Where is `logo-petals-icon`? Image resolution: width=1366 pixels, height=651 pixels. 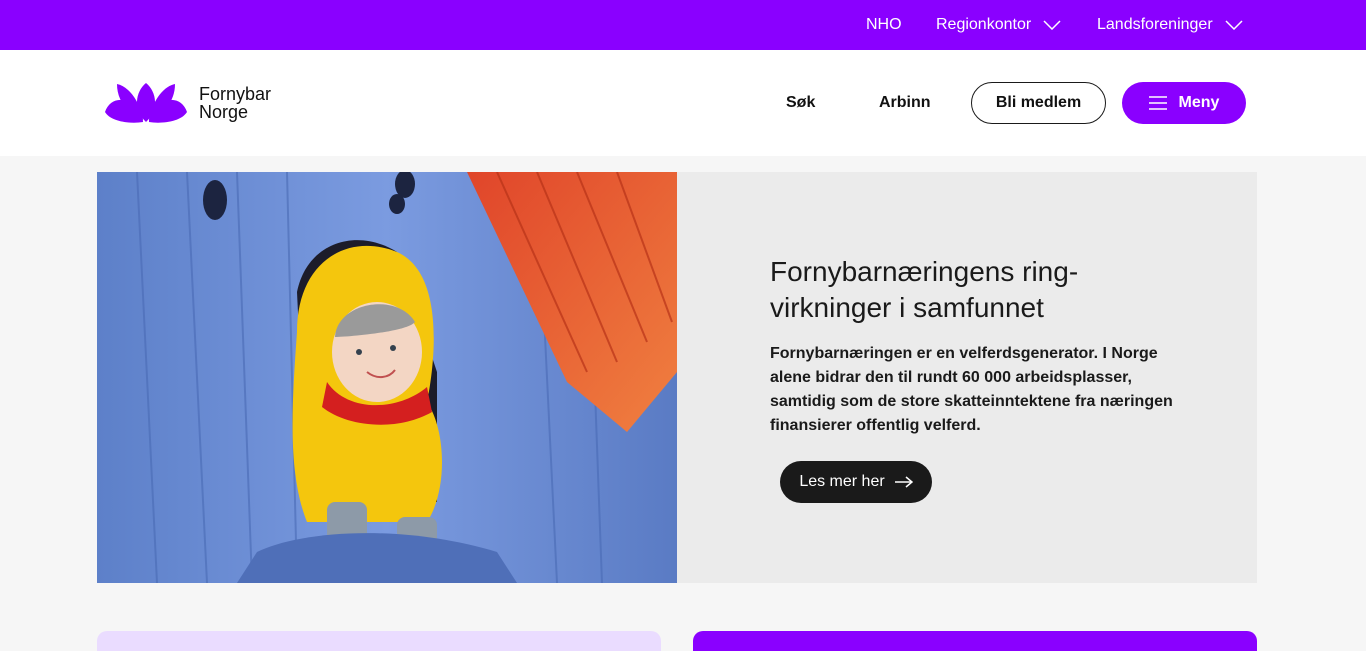 logo-petals-icon is located at coordinates (146, 102).